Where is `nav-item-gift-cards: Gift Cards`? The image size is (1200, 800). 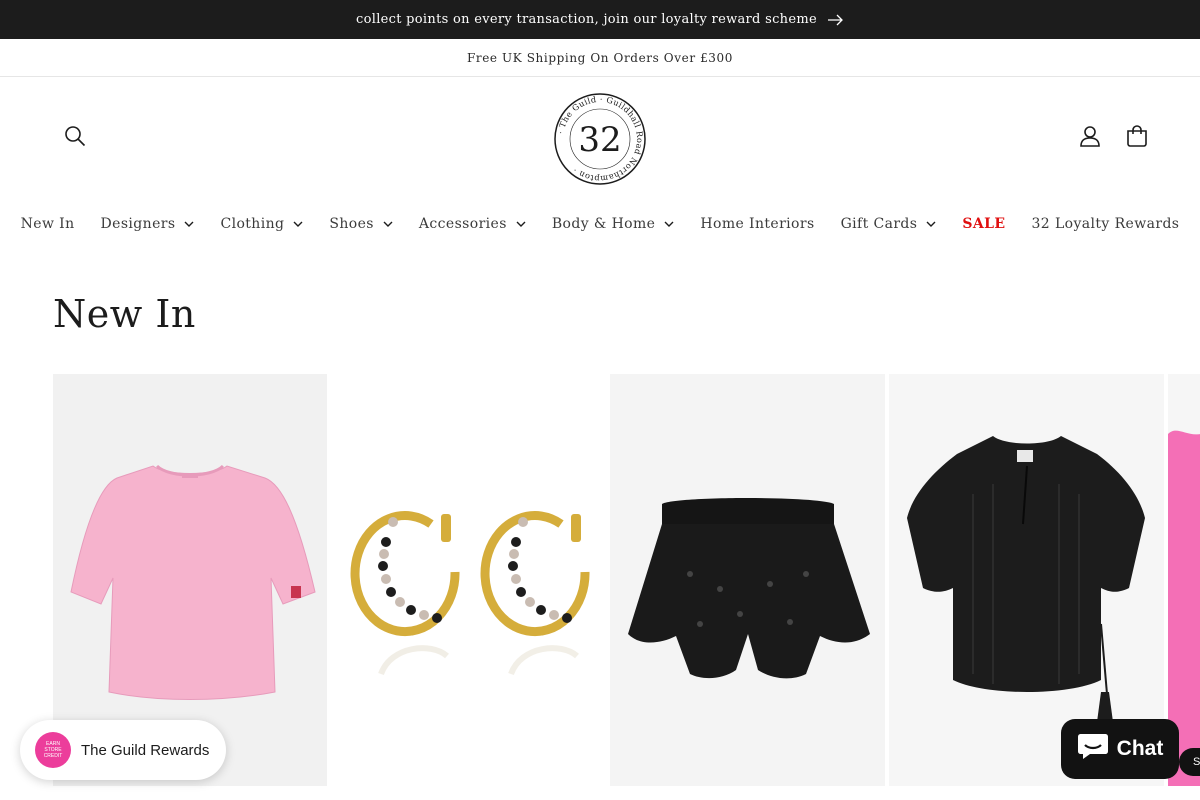
nav-item-gift-cards: Gift Cards is located at coordinates (889, 224).